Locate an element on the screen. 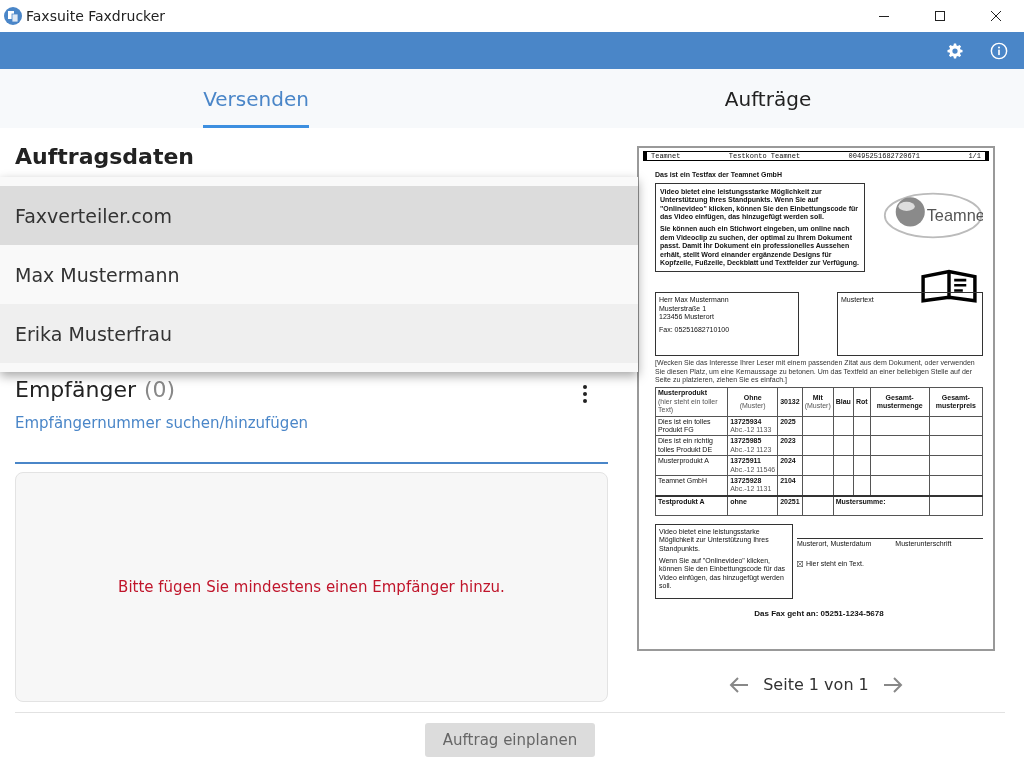  recipient-count: (0) is located at coordinates (160, 389).